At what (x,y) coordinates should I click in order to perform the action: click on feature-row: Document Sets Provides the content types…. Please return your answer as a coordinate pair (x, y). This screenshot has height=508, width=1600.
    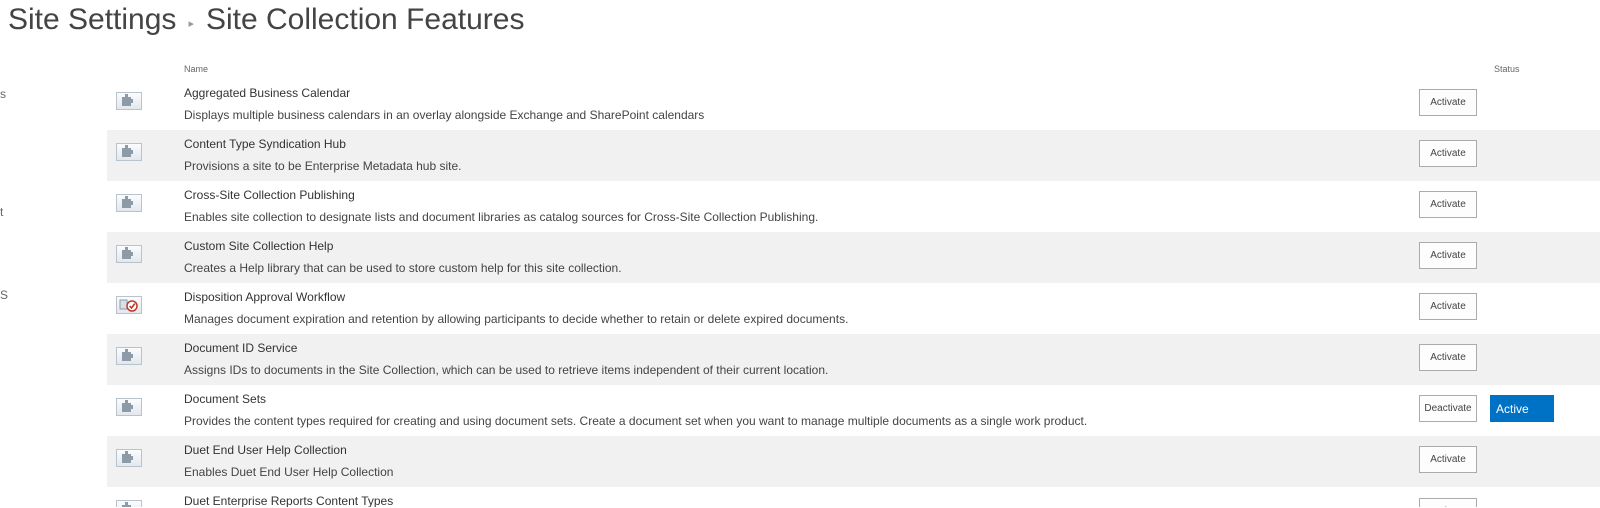
    Looking at the image, I should click on (853, 410).